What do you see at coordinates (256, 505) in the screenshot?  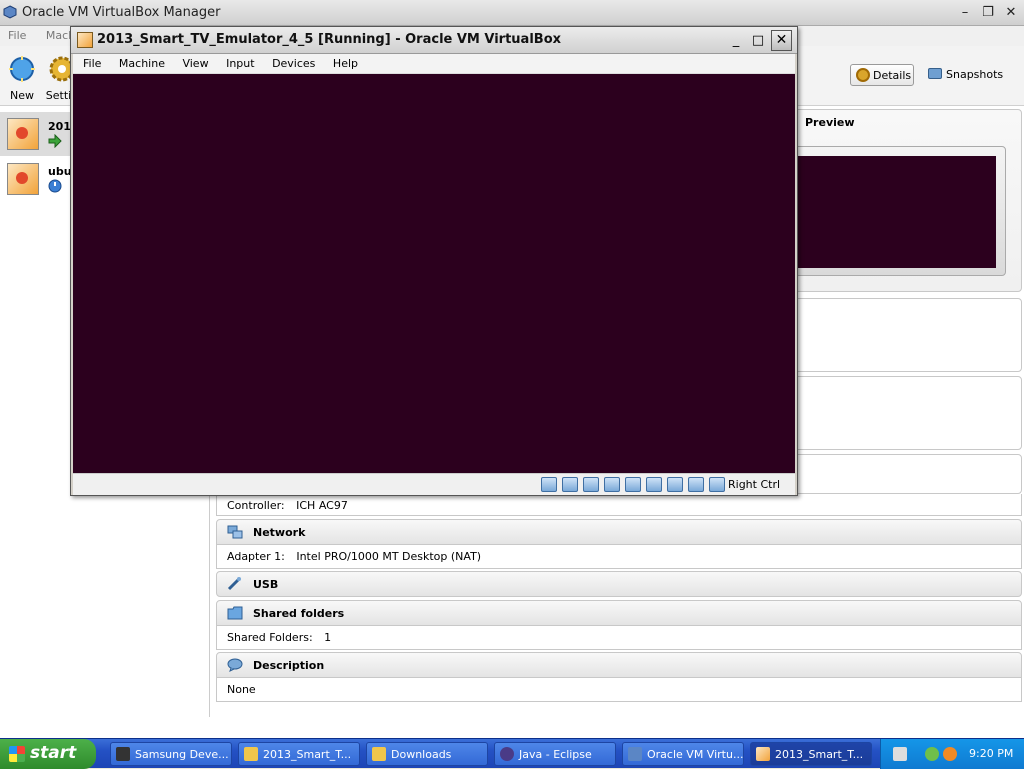 I see `controller-label: Controller:` at bounding box center [256, 505].